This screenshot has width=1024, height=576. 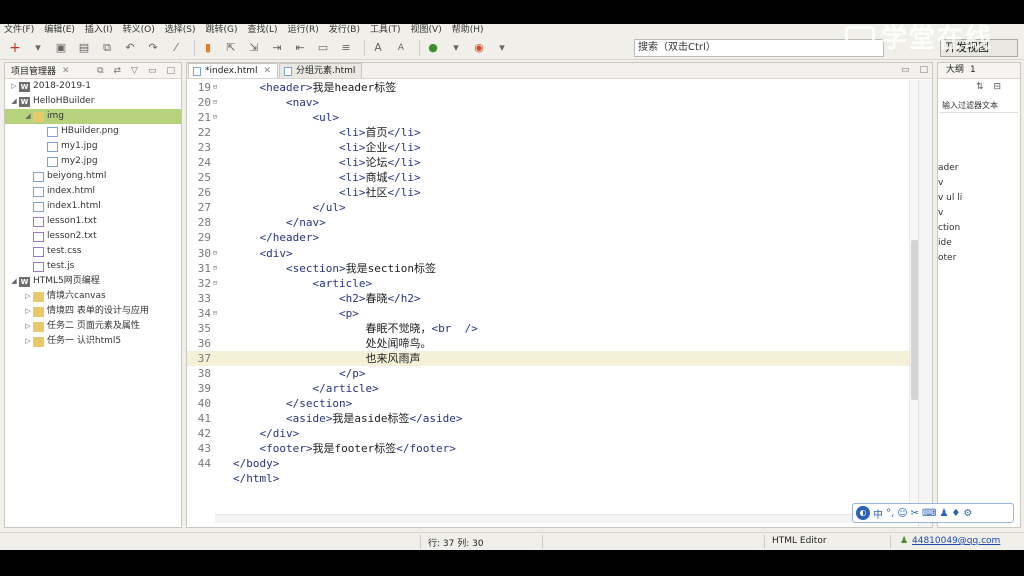 I want to click on open-file-icon: ⇲, so click(x=254, y=48).